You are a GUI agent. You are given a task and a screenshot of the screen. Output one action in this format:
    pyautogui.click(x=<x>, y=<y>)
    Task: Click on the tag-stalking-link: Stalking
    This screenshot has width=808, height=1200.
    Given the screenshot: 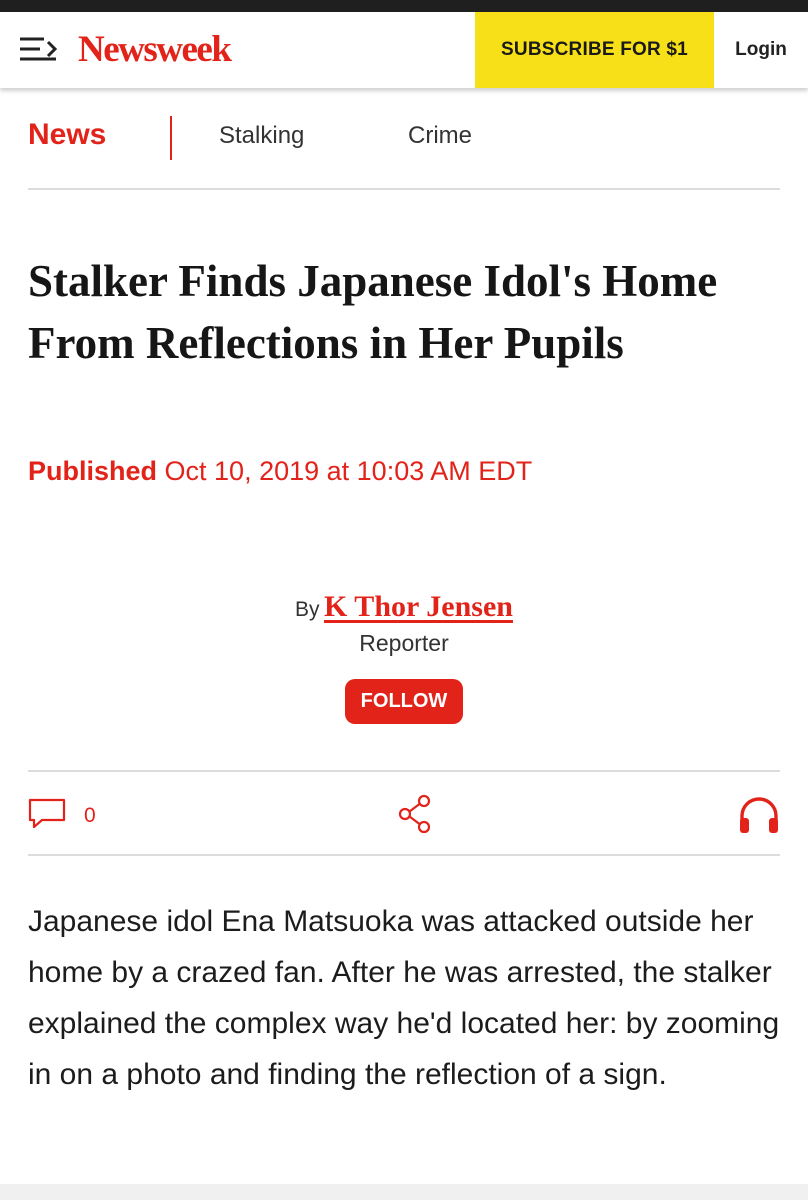 What is the action you would take?
    pyautogui.click(x=261, y=136)
    